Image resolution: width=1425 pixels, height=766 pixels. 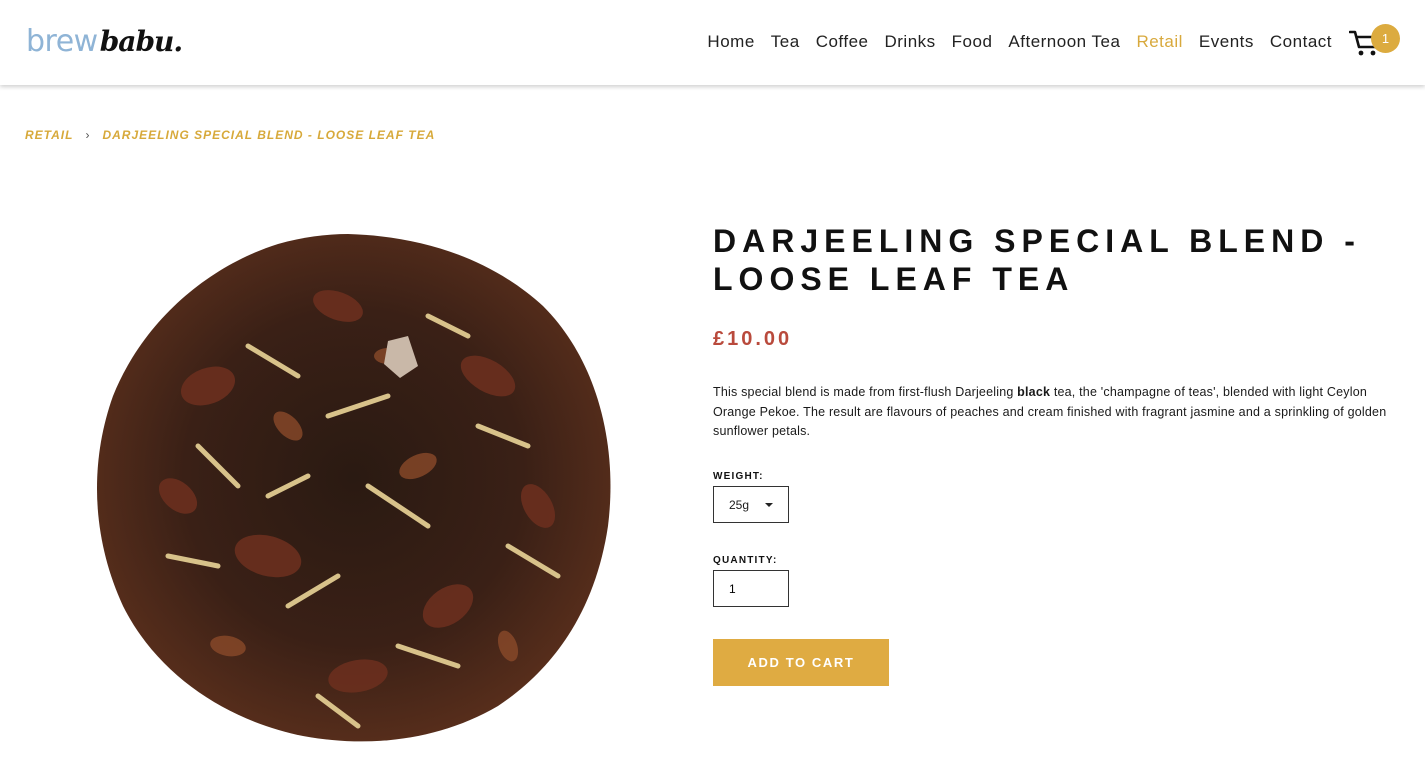 What do you see at coordinates (769, 504) in the screenshot?
I see `chevron-down-icon` at bounding box center [769, 504].